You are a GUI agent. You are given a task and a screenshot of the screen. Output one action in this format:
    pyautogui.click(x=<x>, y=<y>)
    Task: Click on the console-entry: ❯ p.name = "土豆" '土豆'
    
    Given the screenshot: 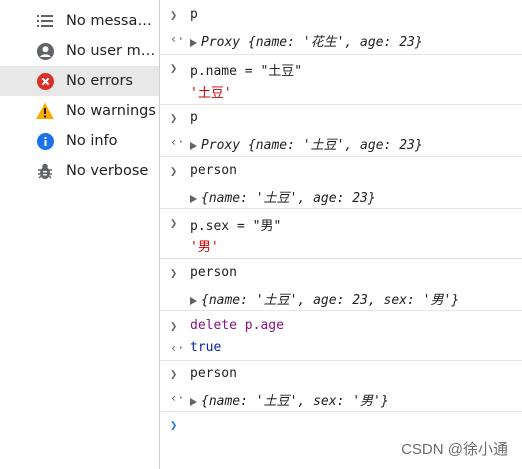 What is the action you would take?
    pyautogui.click(x=341, y=80)
    